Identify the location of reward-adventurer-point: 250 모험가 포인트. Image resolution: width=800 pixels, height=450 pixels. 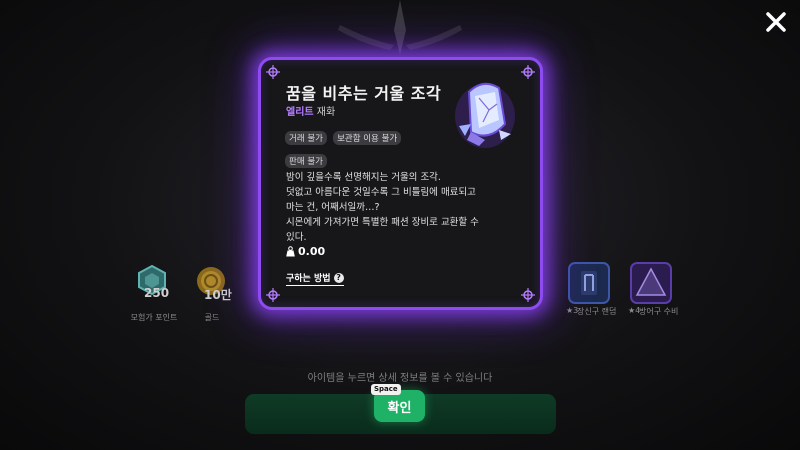
(154, 293).